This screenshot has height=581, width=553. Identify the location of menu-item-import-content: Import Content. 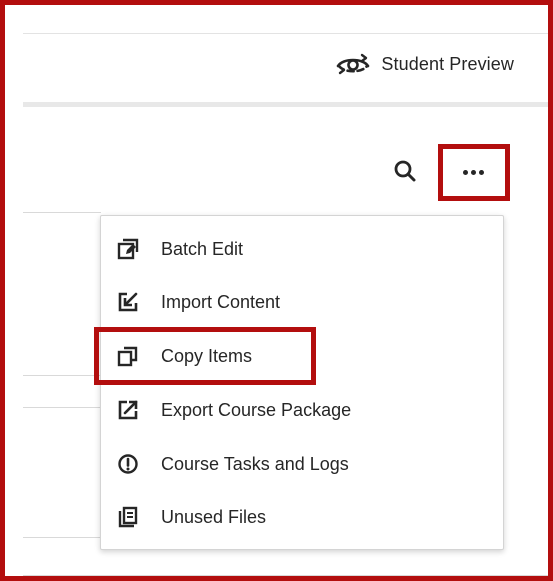
(302, 302).